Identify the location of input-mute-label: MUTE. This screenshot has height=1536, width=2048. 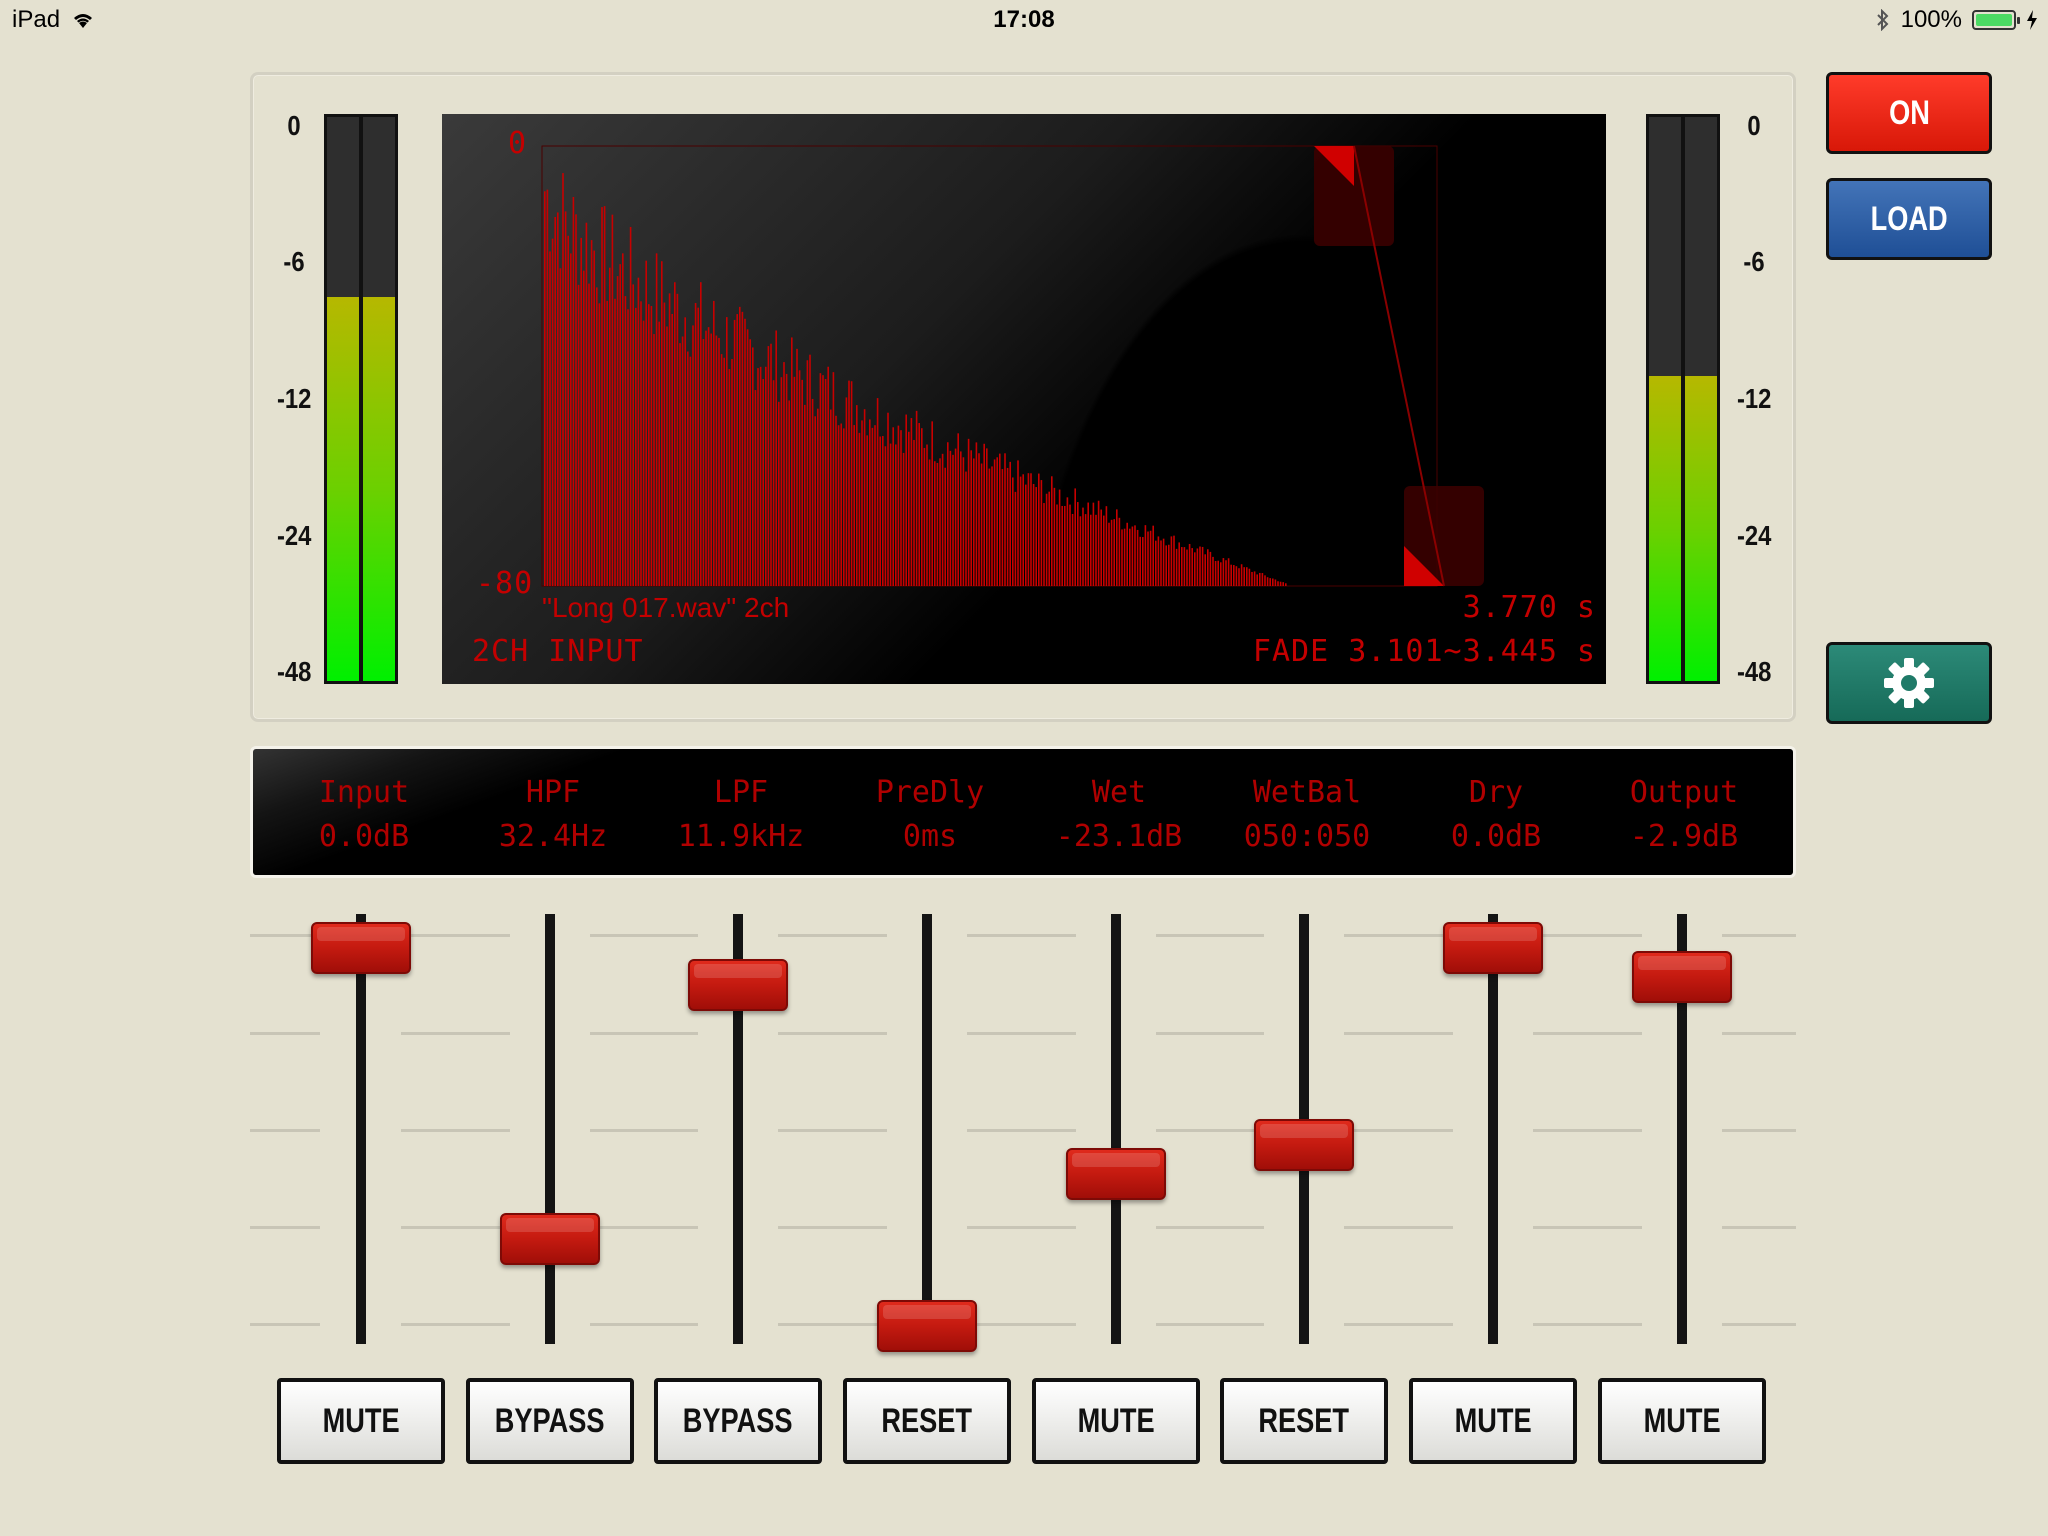
(361, 1420).